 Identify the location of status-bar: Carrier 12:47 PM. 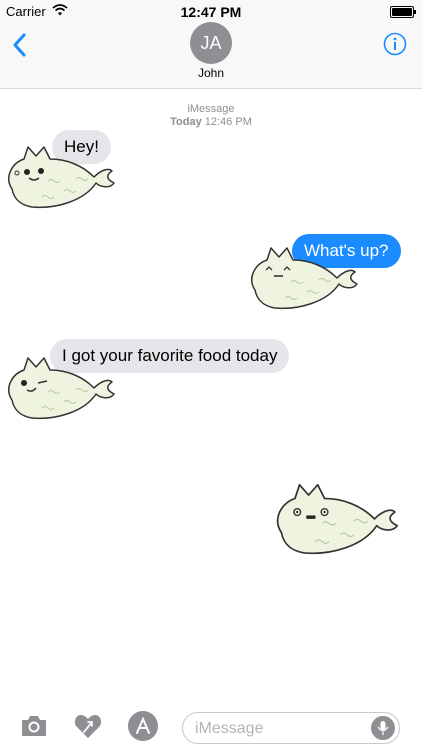
(211, 11).